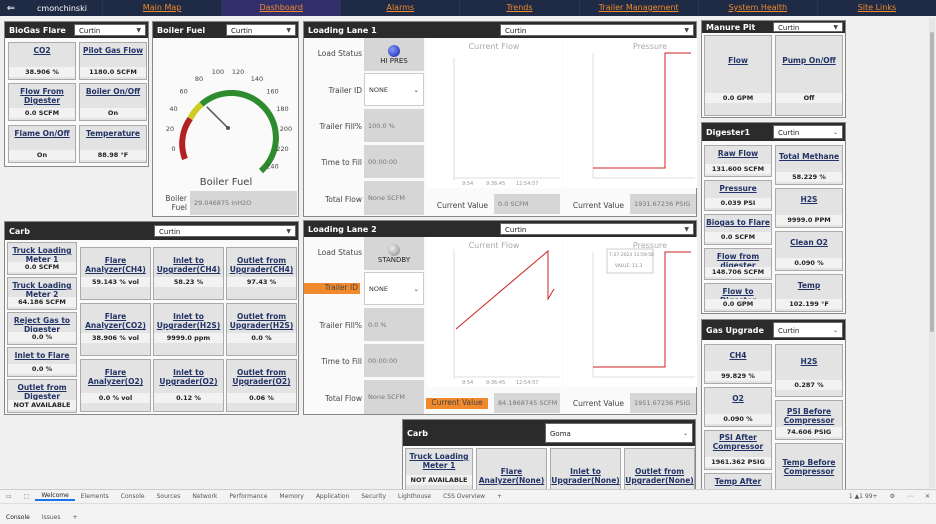  What do you see at coordinates (738, 481) in the screenshot?
I see `tile-temp-after: Temp After` at bounding box center [738, 481].